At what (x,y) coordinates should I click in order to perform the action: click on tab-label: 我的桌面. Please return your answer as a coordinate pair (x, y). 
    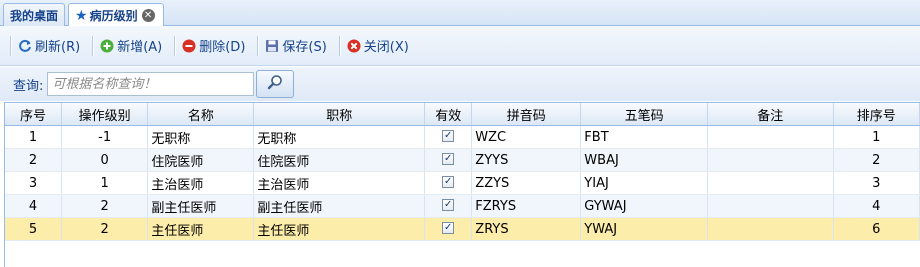
    Looking at the image, I should click on (34, 15).